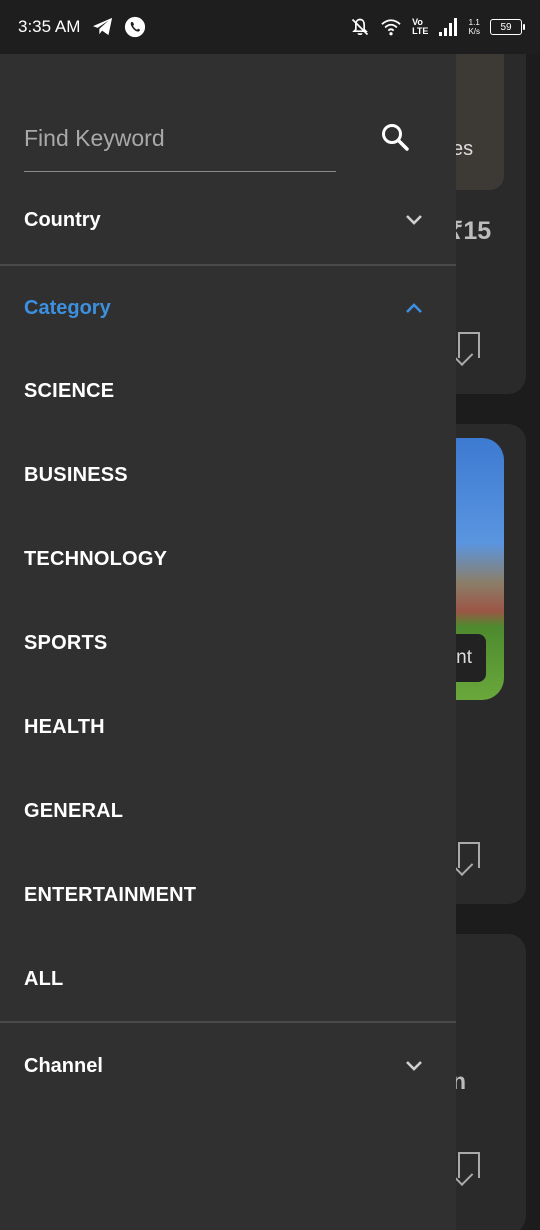 The image size is (540, 1230). Describe the element at coordinates (63, 1065) in the screenshot. I see `channel-label: Channel` at that location.